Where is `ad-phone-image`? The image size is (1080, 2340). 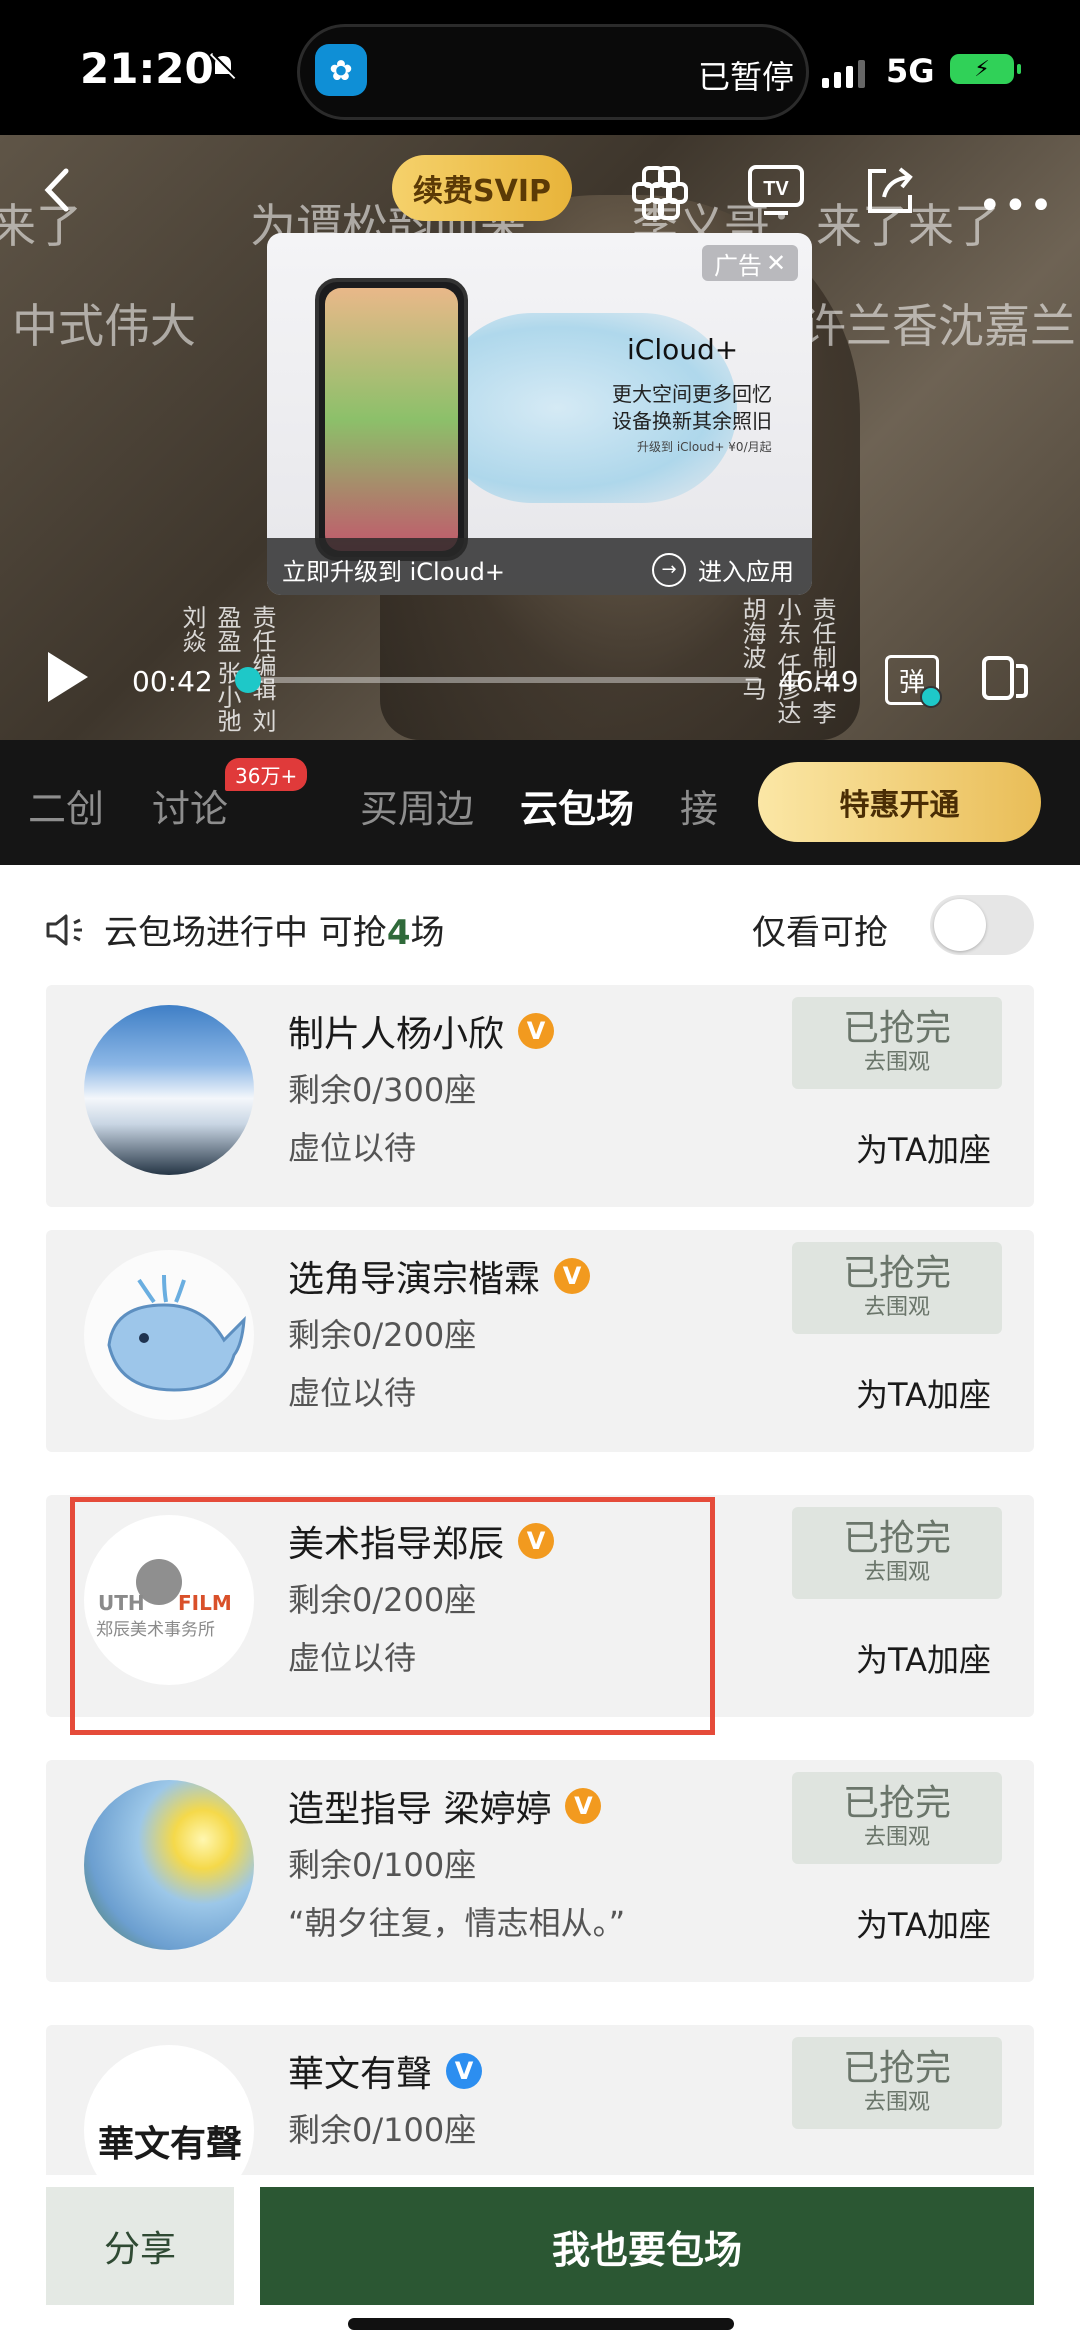 ad-phone-image is located at coordinates (391, 419).